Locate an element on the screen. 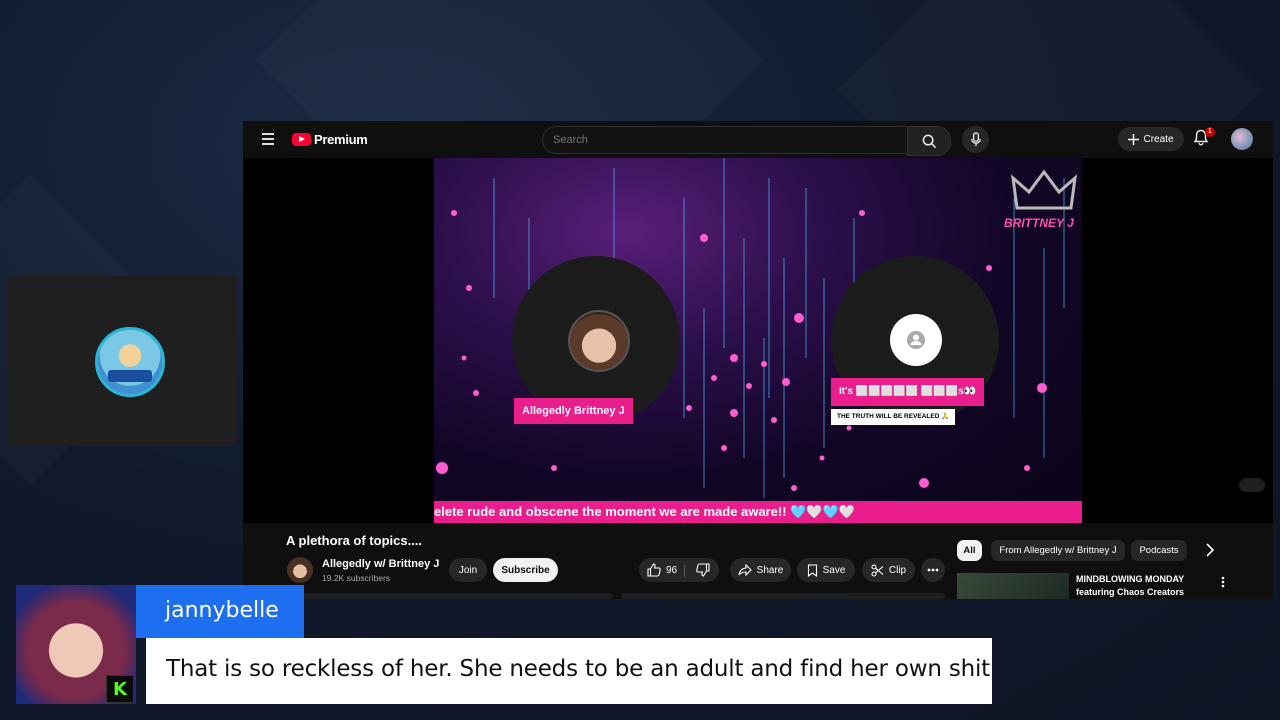 Image resolution: width=1280 pixels, height=720 pixels. join-button: Join is located at coordinates (468, 570).